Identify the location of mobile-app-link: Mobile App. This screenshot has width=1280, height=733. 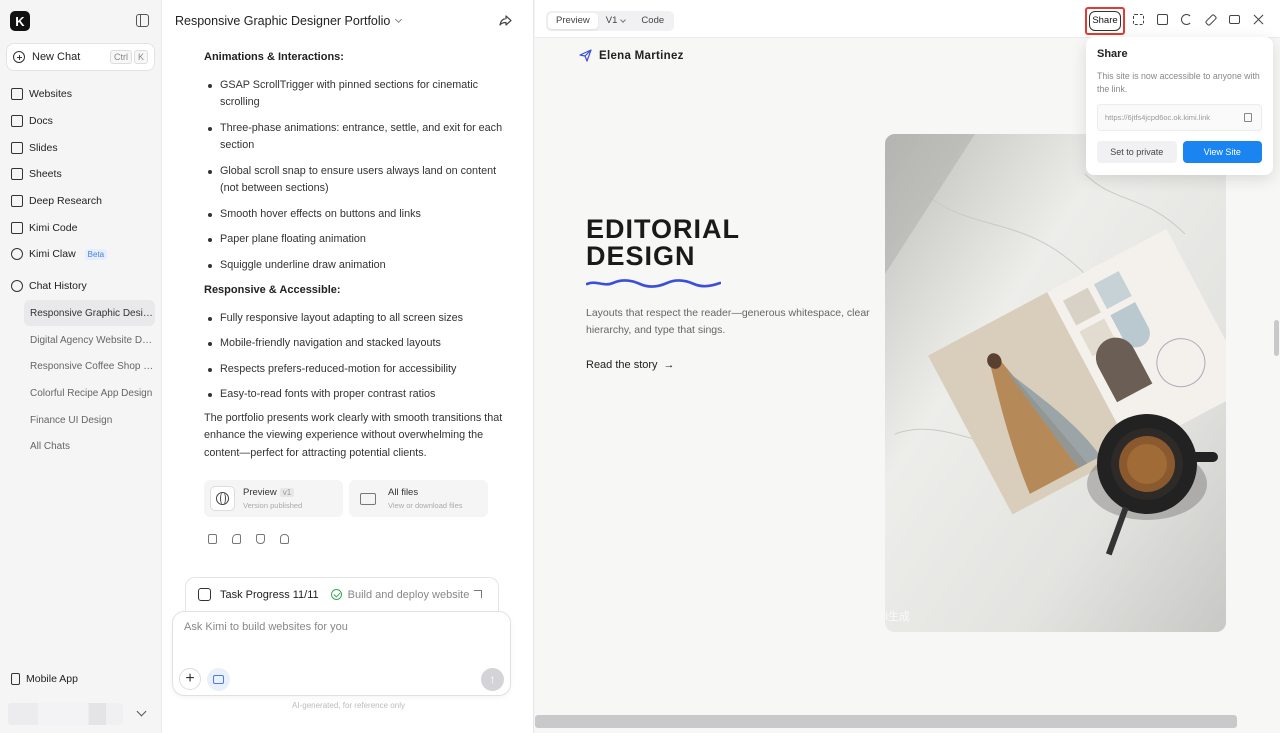
(44, 679).